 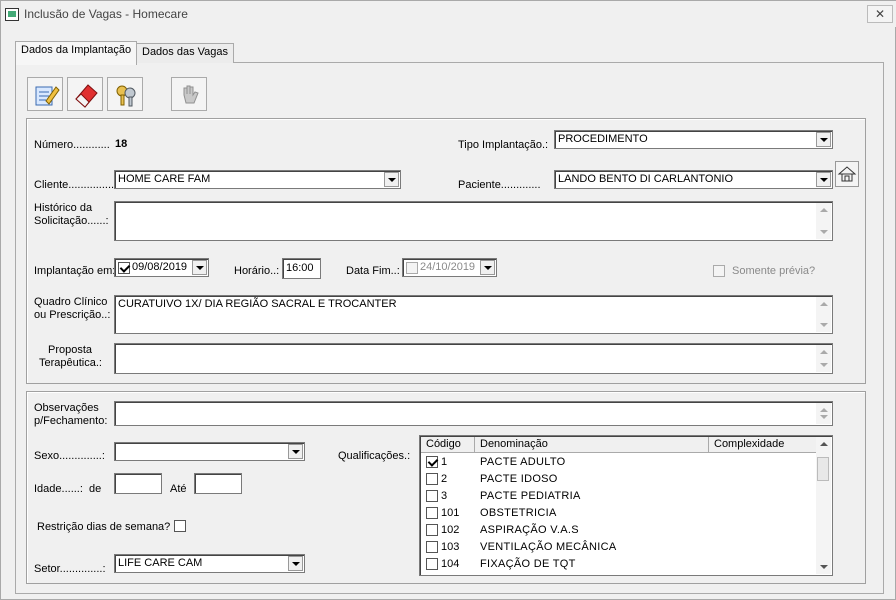 What do you see at coordinates (412, 268) in the screenshot?
I see `data-fim-checkbox` at bounding box center [412, 268].